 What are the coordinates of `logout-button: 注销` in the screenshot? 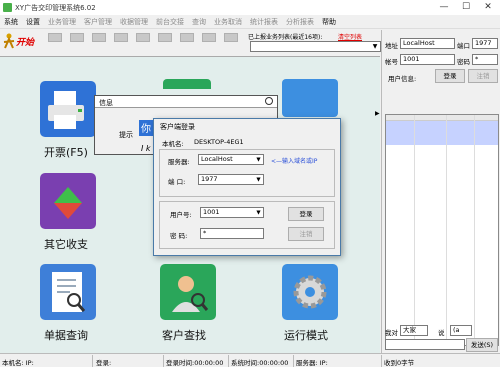 It's located at (306, 234).